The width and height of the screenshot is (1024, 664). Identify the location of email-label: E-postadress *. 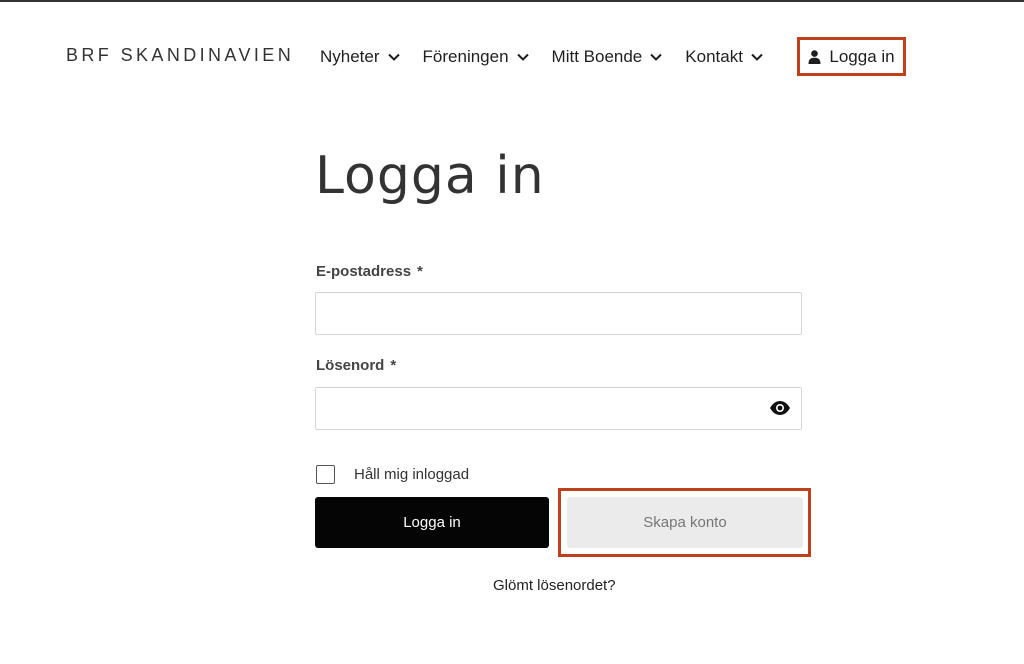
(369, 271).